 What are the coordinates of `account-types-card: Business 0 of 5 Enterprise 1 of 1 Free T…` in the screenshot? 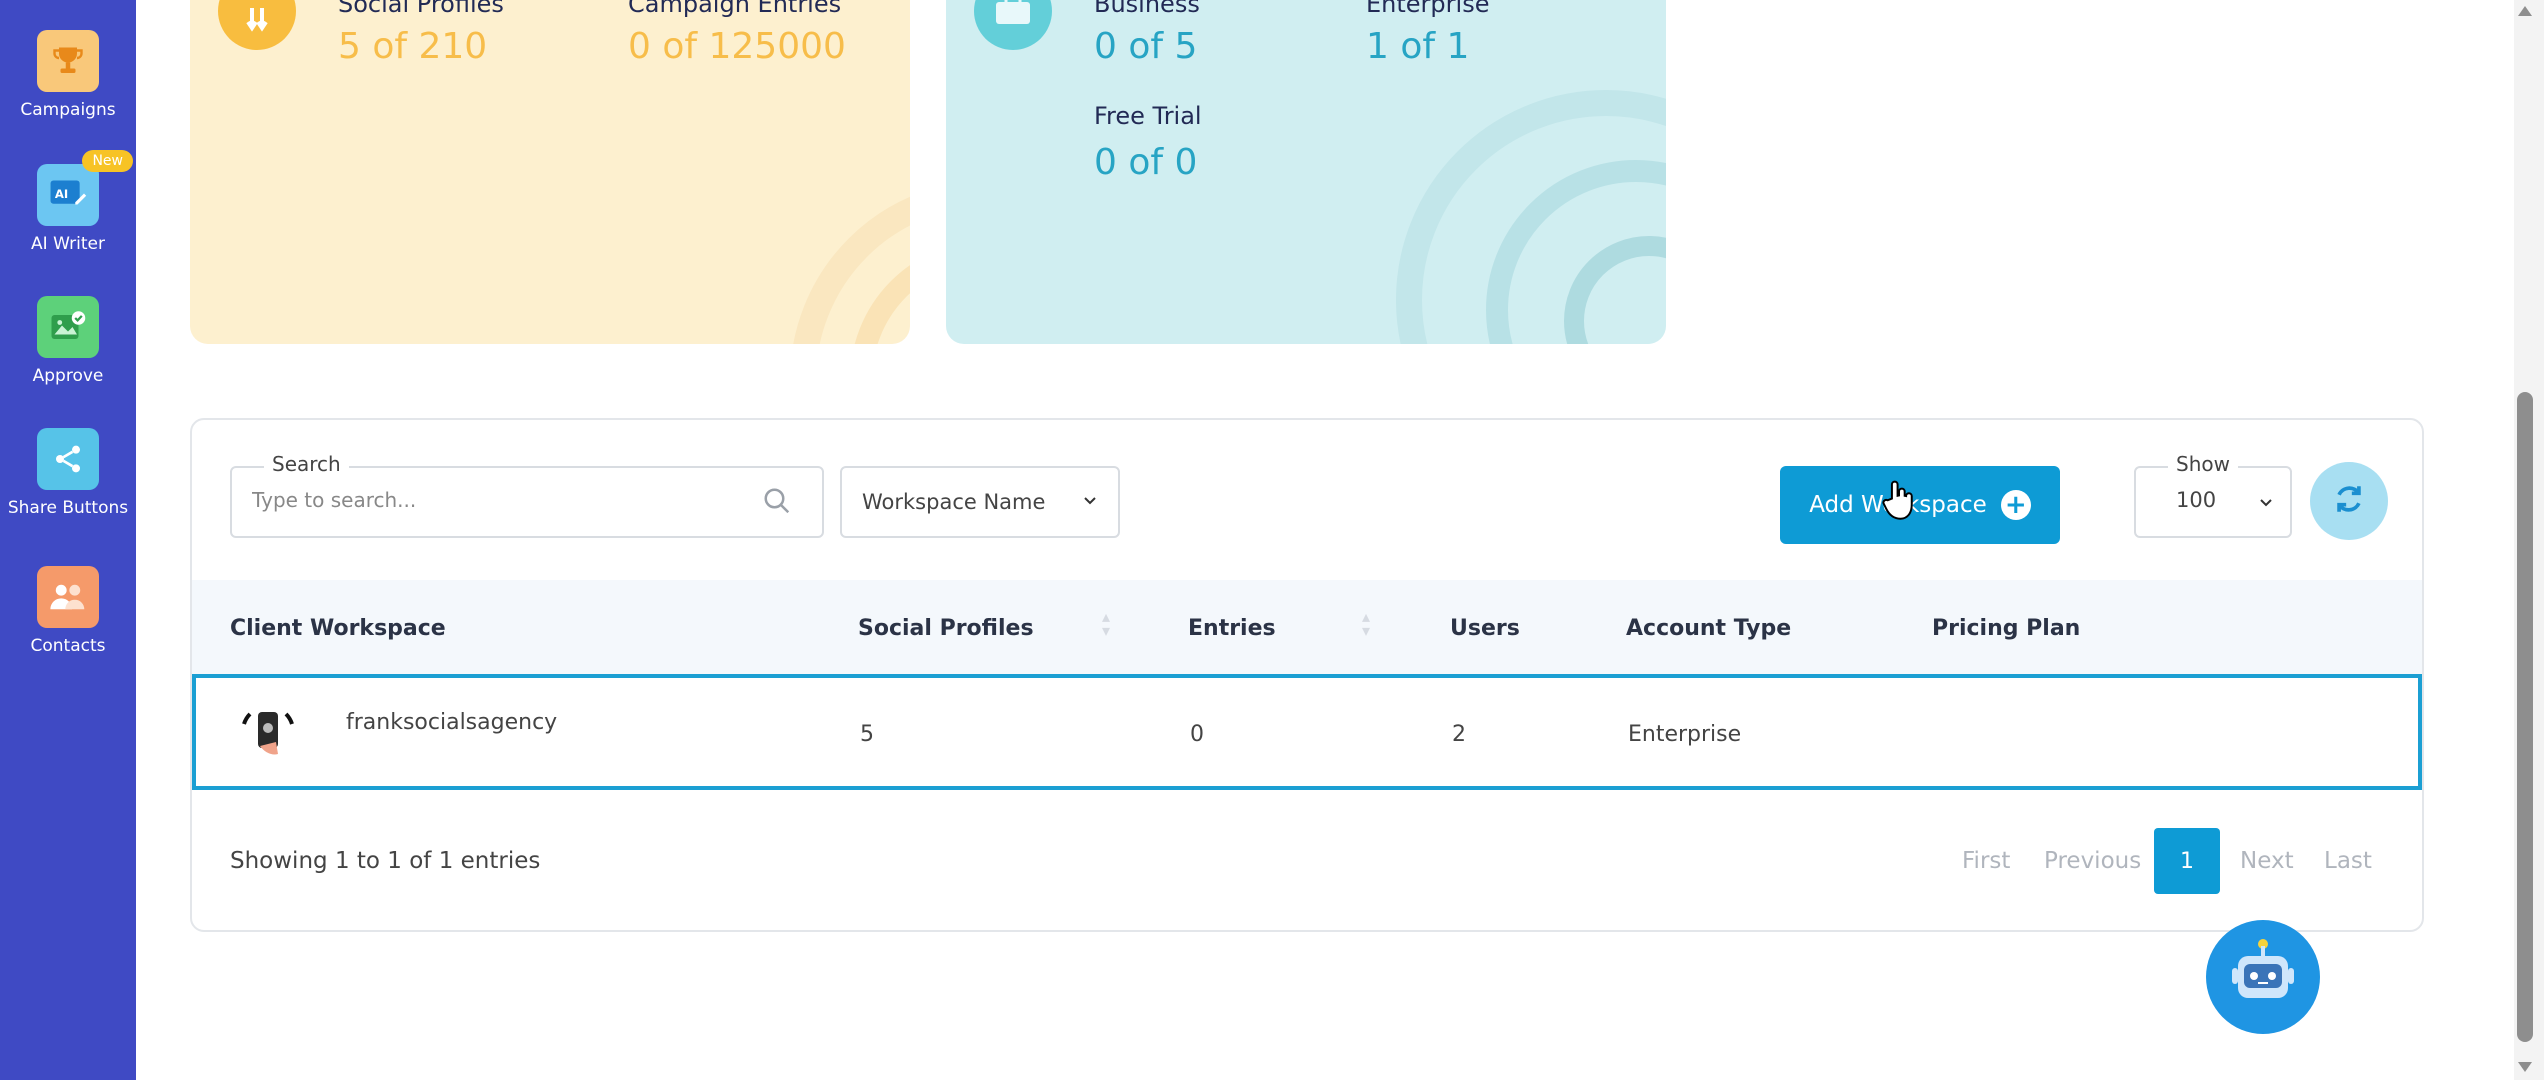 It's located at (1306, 172).